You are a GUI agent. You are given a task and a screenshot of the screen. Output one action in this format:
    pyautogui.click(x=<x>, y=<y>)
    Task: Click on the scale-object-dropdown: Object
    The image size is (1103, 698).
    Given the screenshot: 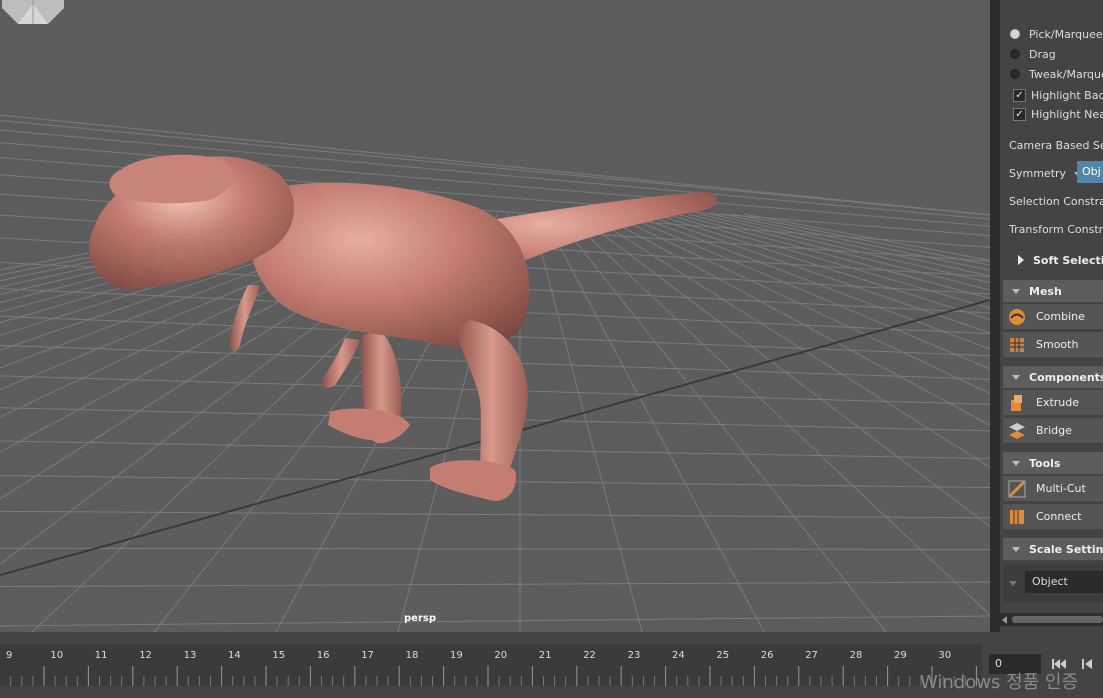 What is the action you would take?
    pyautogui.click(x=1064, y=582)
    